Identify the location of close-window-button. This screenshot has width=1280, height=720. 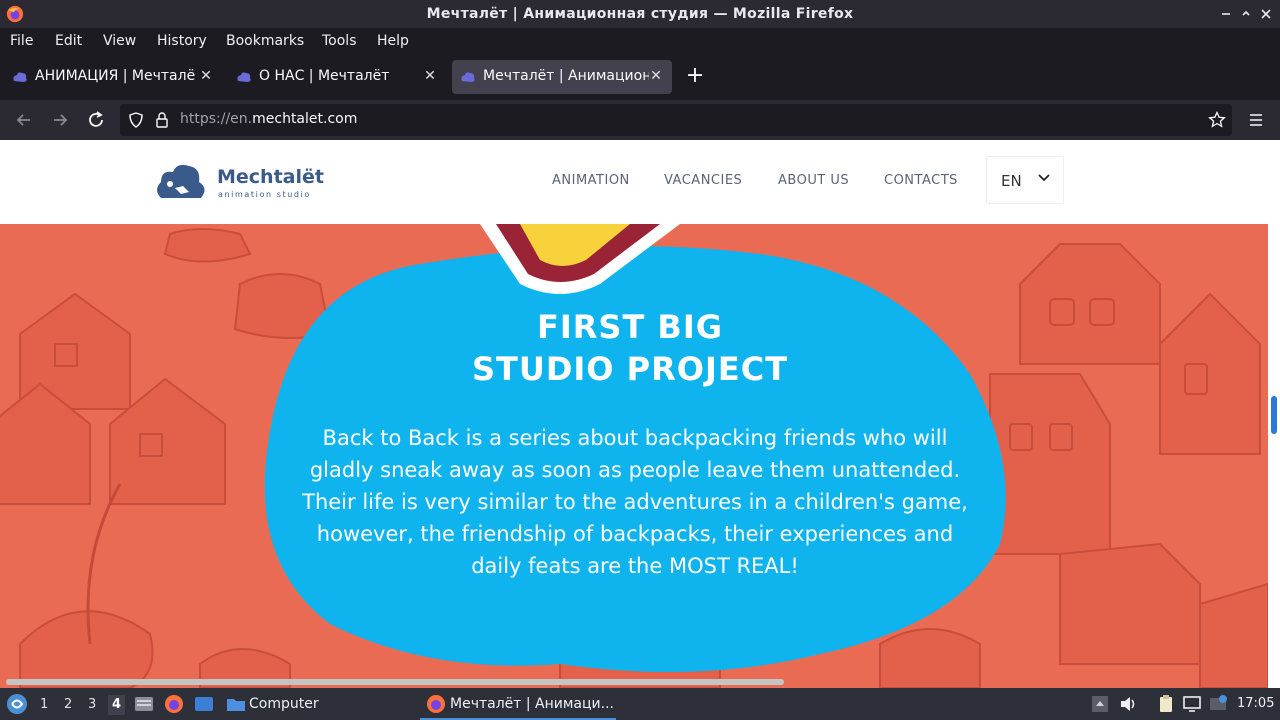
(1266, 14).